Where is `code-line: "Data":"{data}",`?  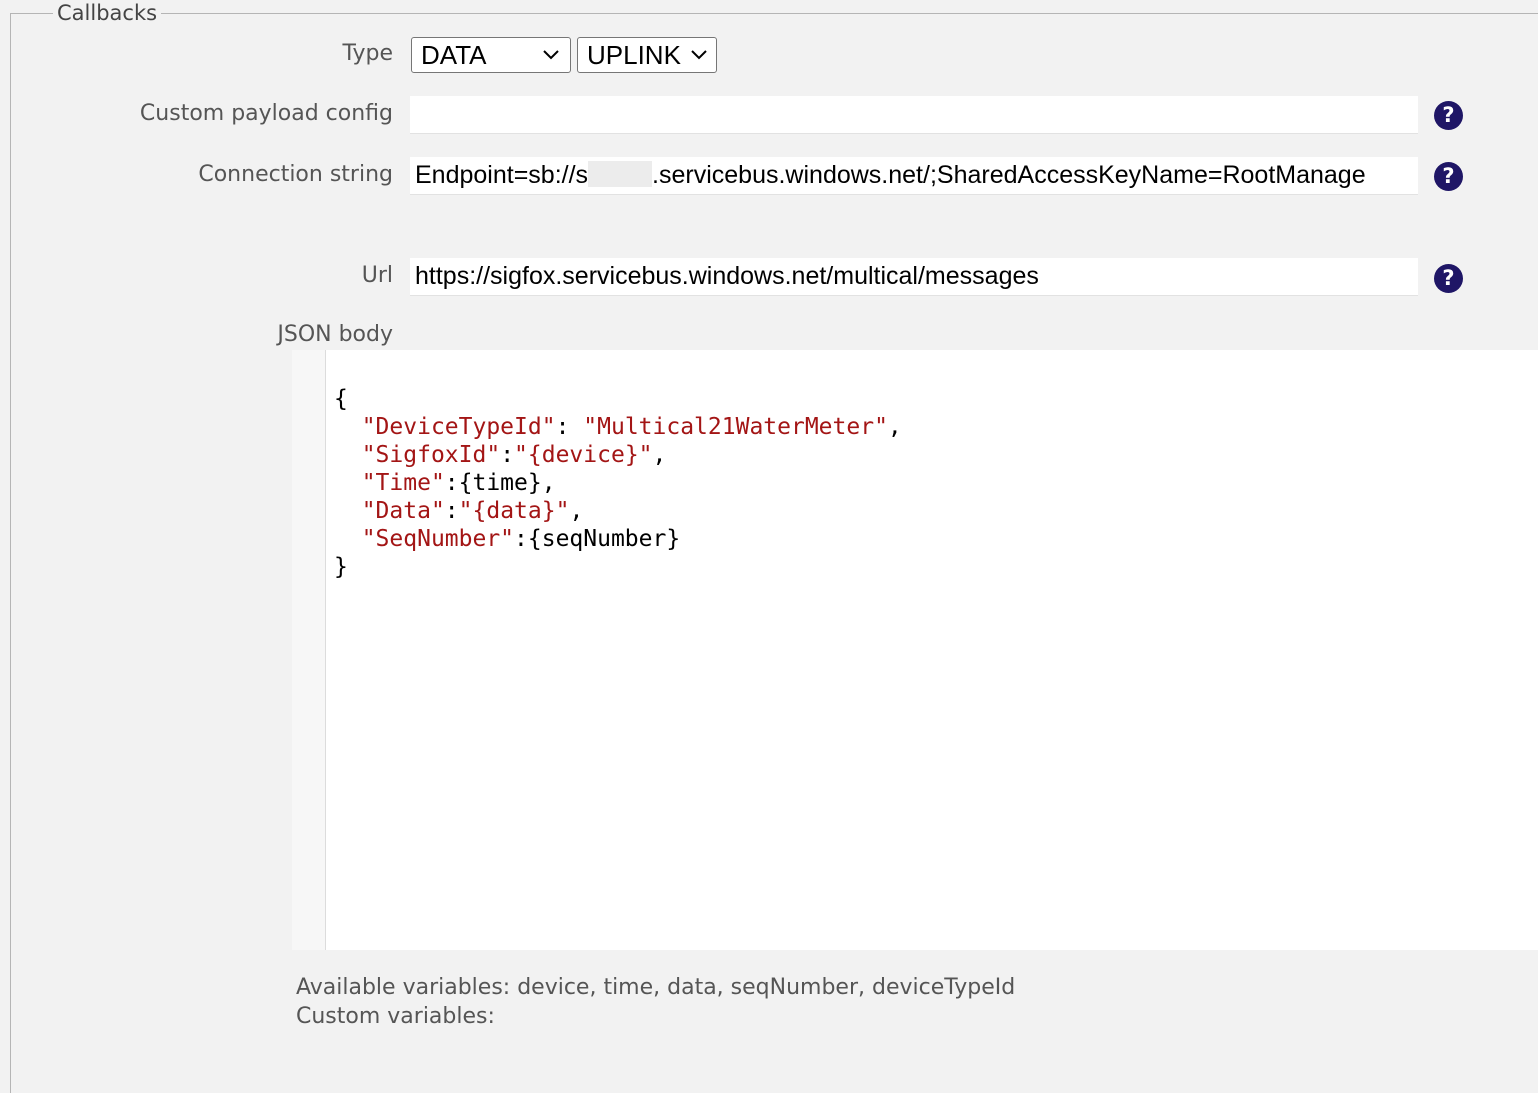 code-line: "Data":"{data}", is located at coordinates (618, 511).